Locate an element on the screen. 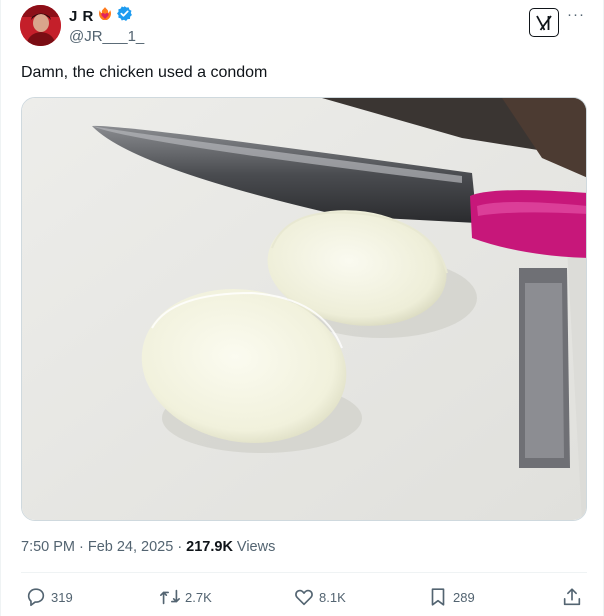 Image resolution: width=604 pixels, height=616 pixels. more-options-button: ··· is located at coordinates (576, 14).